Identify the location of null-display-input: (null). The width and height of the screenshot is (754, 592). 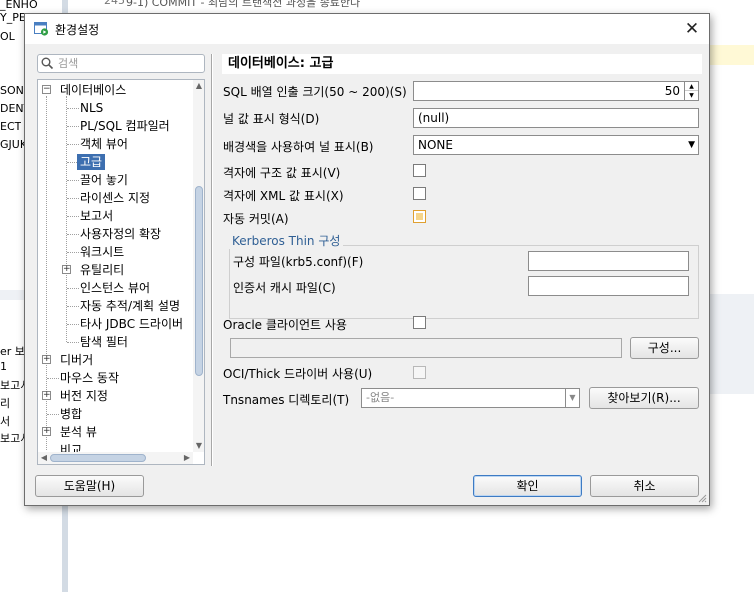
(556, 118).